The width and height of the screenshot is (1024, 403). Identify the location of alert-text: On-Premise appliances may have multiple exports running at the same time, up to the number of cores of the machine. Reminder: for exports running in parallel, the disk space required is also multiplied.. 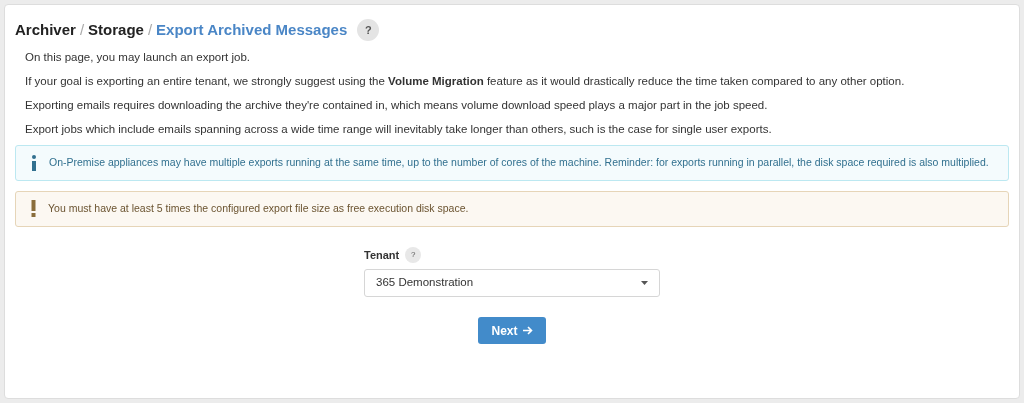
(519, 162).